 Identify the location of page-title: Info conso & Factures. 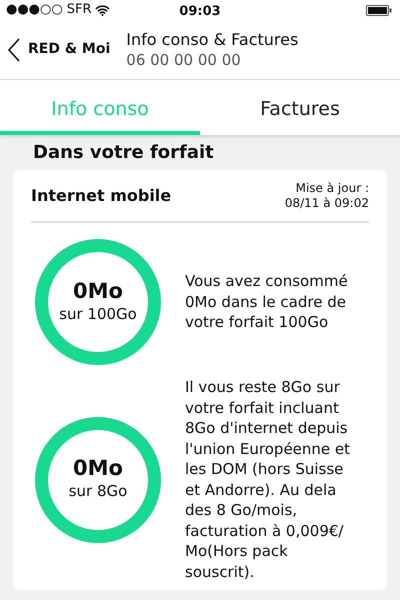
(212, 40).